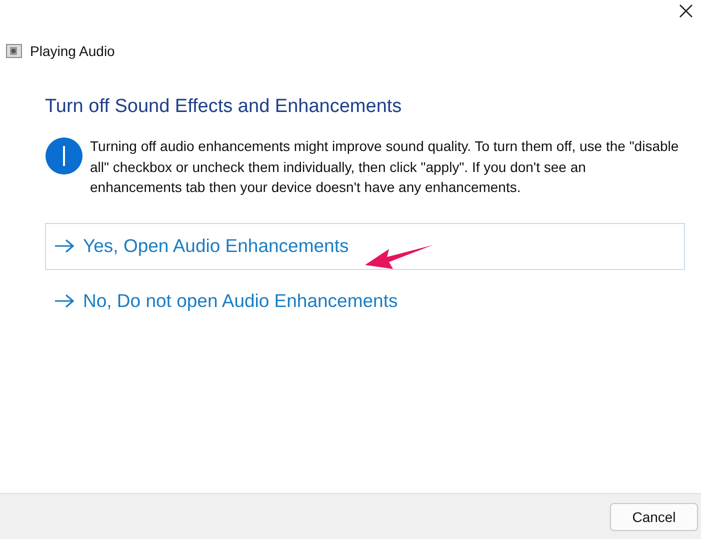 The height and width of the screenshot is (539, 701). I want to click on dialog-heading: Turn off Sound Effects and Enhancements, so click(224, 107).